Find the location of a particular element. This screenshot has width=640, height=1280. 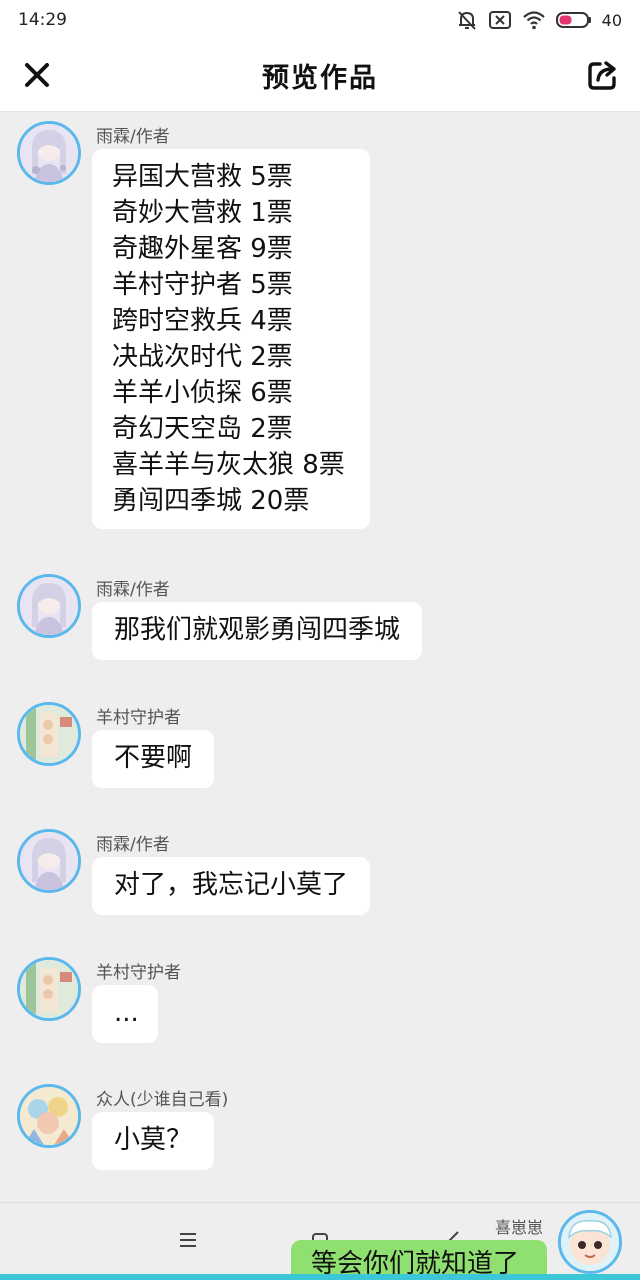

self-avatar is located at coordinates (590, 1242).